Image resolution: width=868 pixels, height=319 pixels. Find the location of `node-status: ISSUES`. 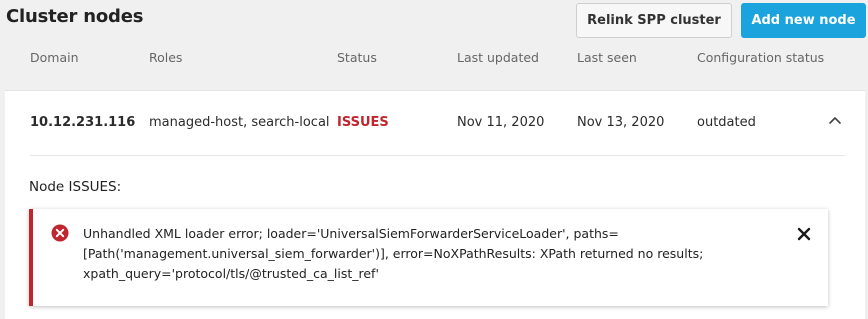

node-status: ISSUES is located at coordinates (363, 122).